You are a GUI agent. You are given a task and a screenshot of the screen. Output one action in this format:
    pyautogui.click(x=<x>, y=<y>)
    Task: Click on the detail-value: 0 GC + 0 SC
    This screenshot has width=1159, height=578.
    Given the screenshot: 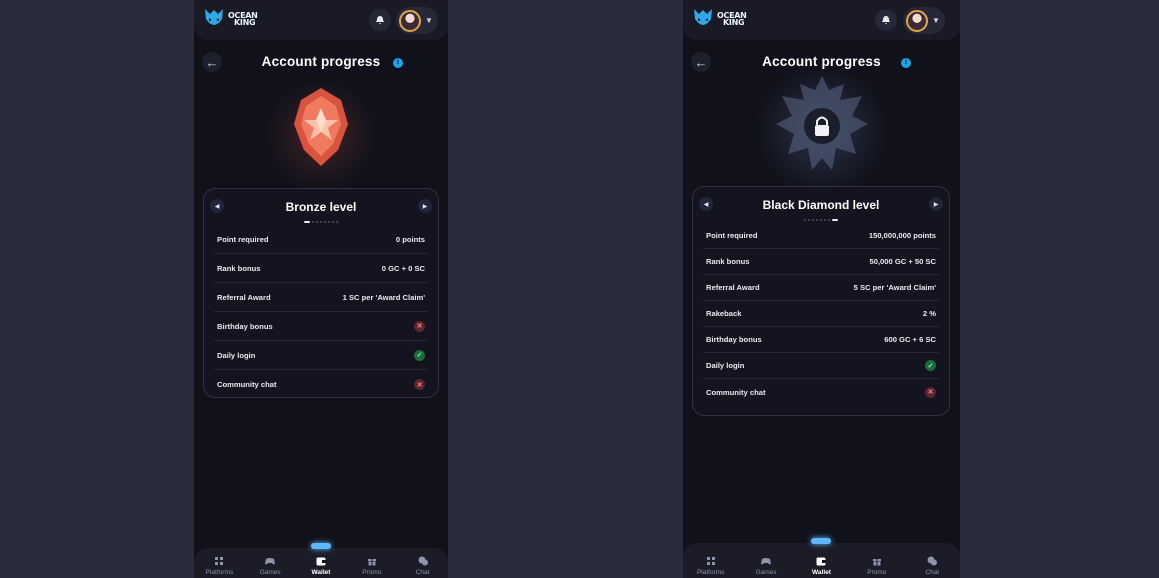 What is the action you would take?
    pyautogui.click(x=403, y=268)
    